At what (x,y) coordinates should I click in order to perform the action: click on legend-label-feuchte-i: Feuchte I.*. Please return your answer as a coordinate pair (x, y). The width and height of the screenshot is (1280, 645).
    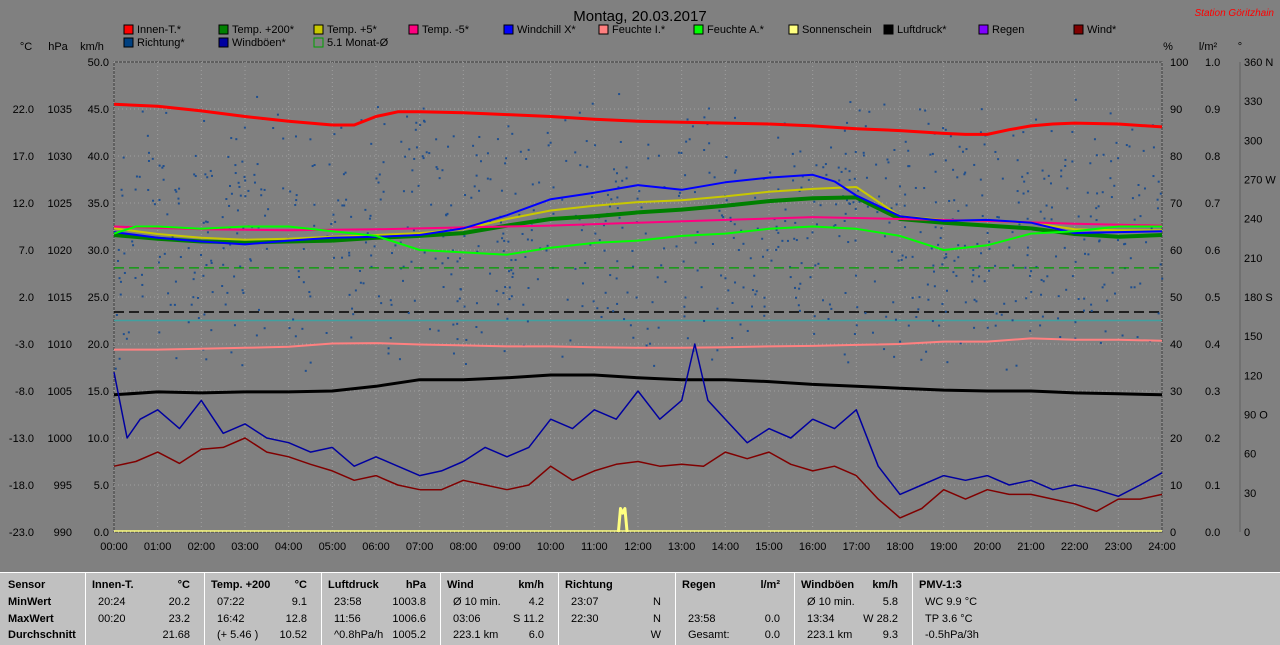
    Looking at the image, I should click on (639, 30).